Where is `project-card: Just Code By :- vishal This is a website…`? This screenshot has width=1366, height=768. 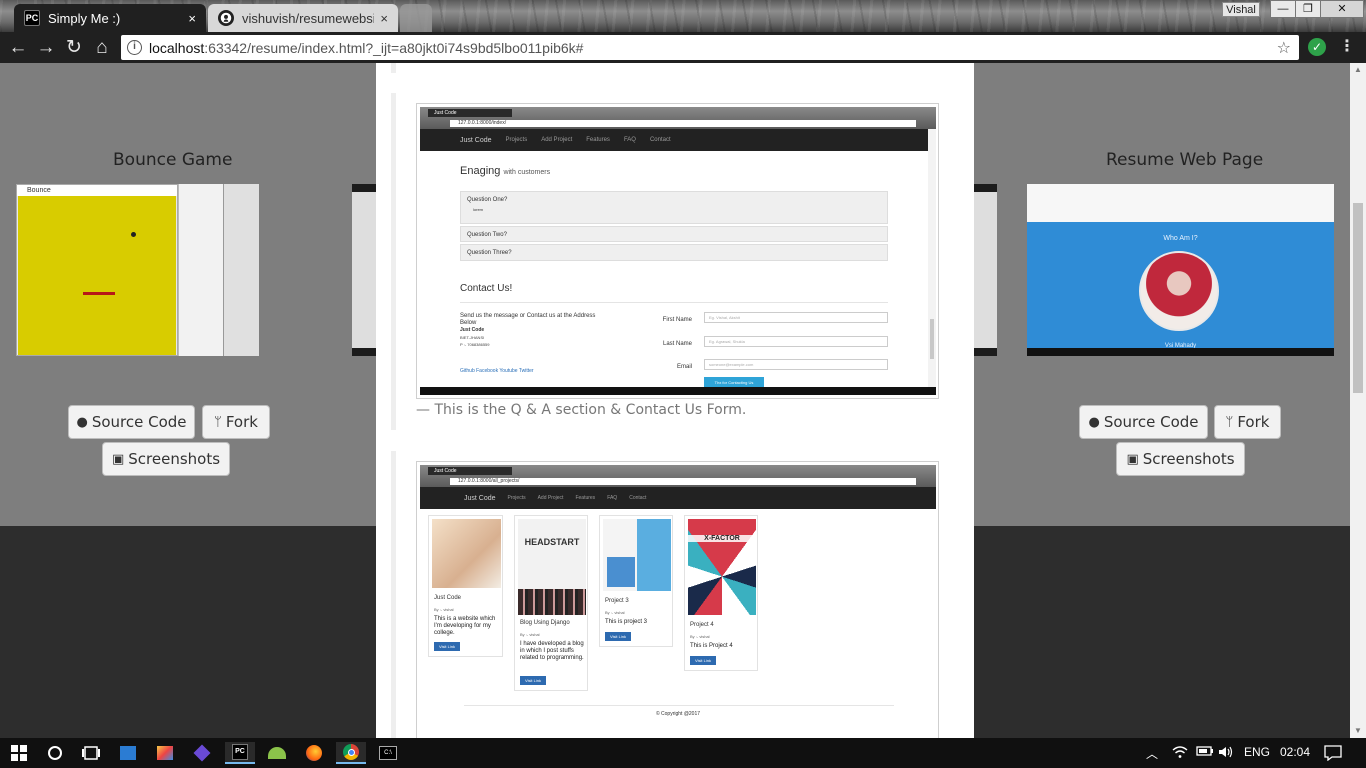 project-card: Just Code By :- vishal This is a website… is located at coordinates (465, 586).